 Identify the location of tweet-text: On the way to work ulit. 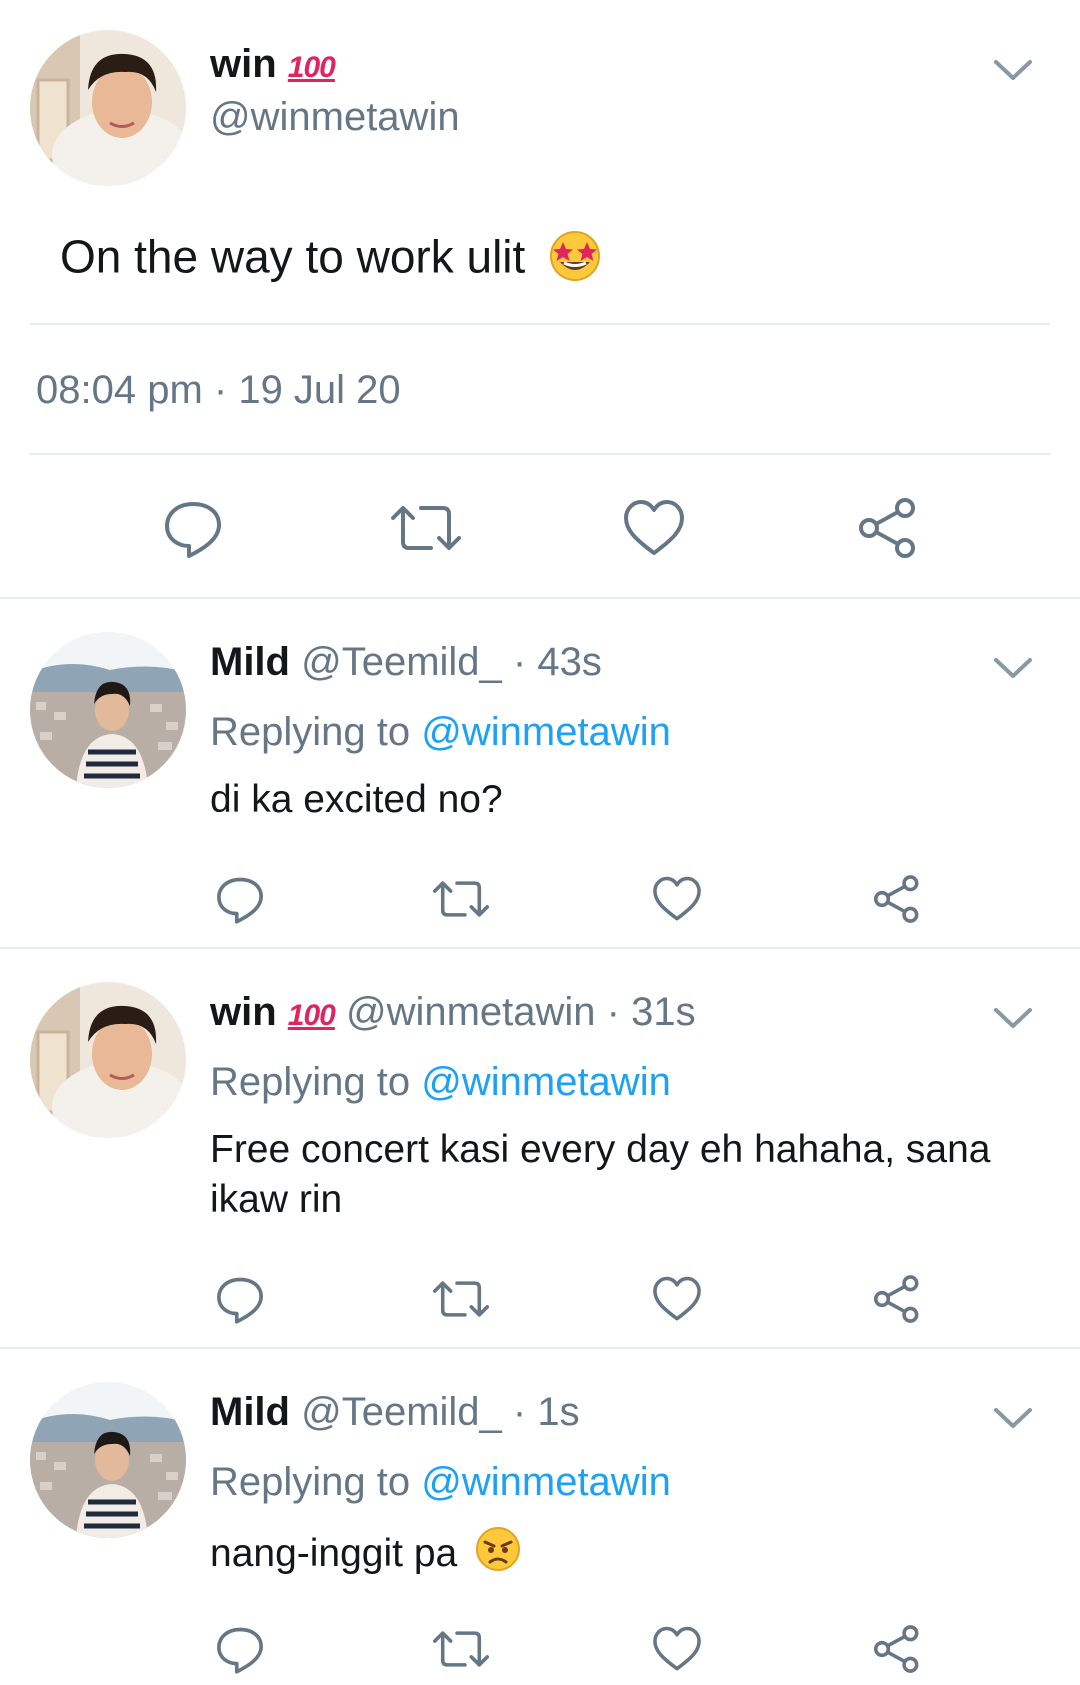
(332, 260).